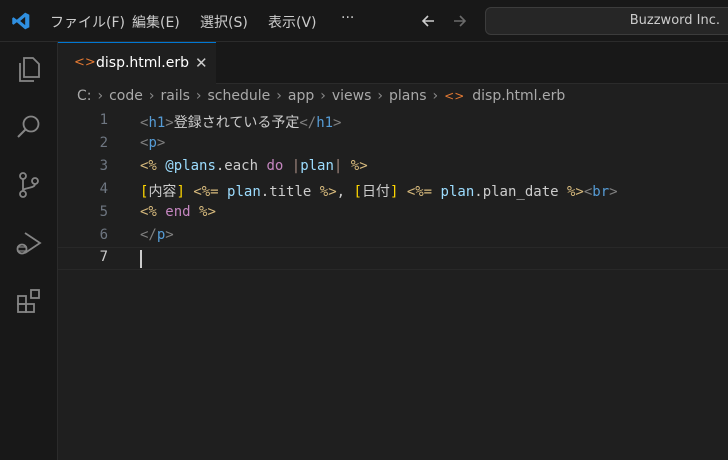 The width and height of the screenshot is (728, 460). What do you see at coordinates (393, 213) in the screenshot?
I see `code-line: 5 <% end %>` at bounding box center [393, 213].